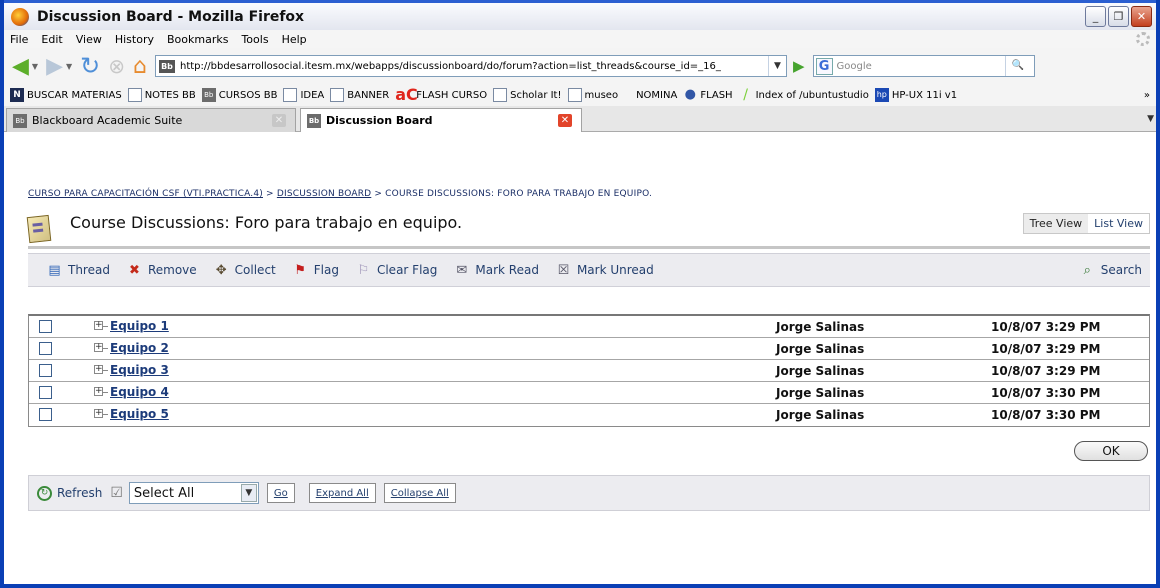 Image resolution: width=1160 pixels, height=588 pixels. What do you see at coordinates (254, 39) in the screenshot?
I see `menu-tools: Tools` at bounding box center [254, 39].